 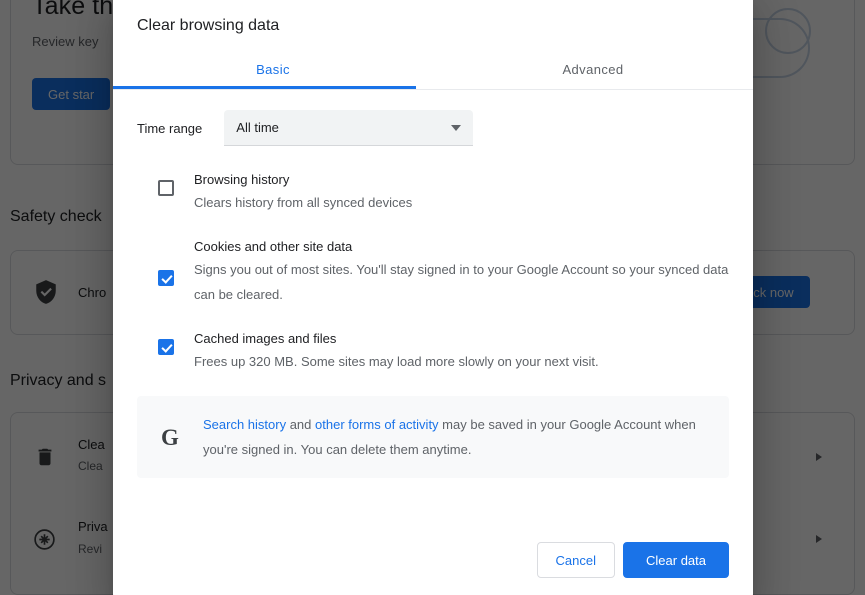 What do you see at coordinates (273, 247) in the screenshot?
I see `option-title: Cookies and other site data` at bounding box center [273, 247].